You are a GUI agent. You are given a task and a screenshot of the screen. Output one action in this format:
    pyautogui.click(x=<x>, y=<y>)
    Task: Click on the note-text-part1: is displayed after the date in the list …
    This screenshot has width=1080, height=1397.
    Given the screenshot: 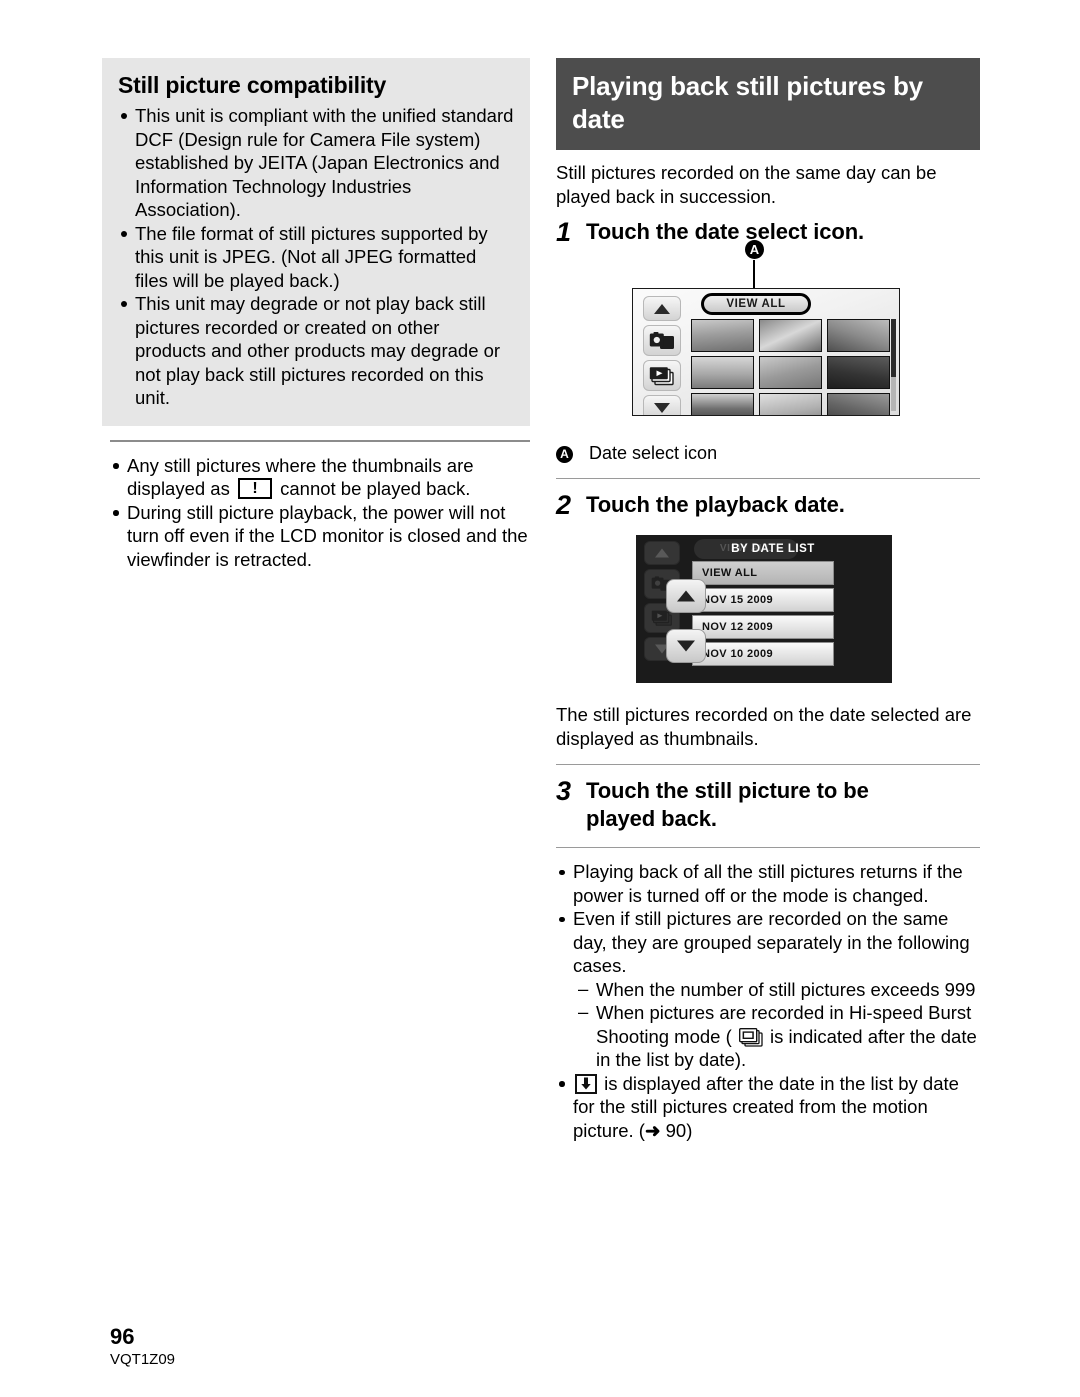 What is the action you would take?
    pyautogui.click(x=766, y=1106)
    